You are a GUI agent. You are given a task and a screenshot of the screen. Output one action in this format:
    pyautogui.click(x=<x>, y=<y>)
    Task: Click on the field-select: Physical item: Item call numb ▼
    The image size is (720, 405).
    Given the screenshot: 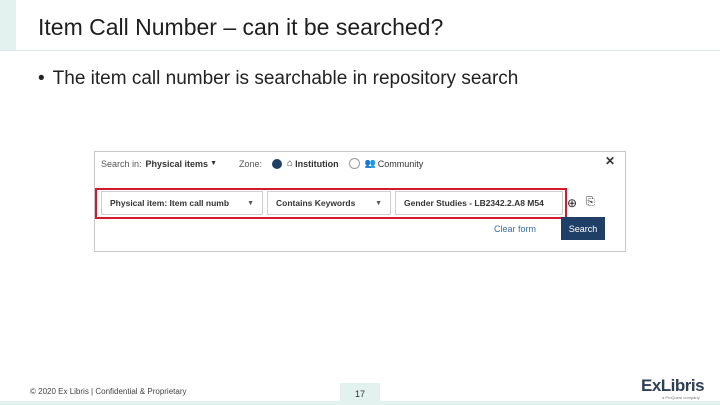 What is the action you would take?
    pyautogui.click(x=182, y=203)
    